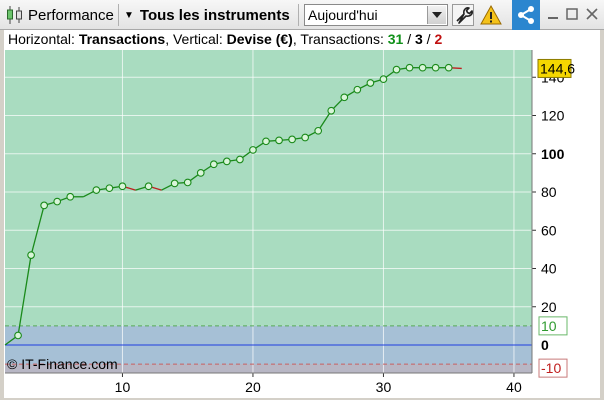 This screenshot has height=400, width=604. I want to click on y-tick-label: 40, so click(549, 269).